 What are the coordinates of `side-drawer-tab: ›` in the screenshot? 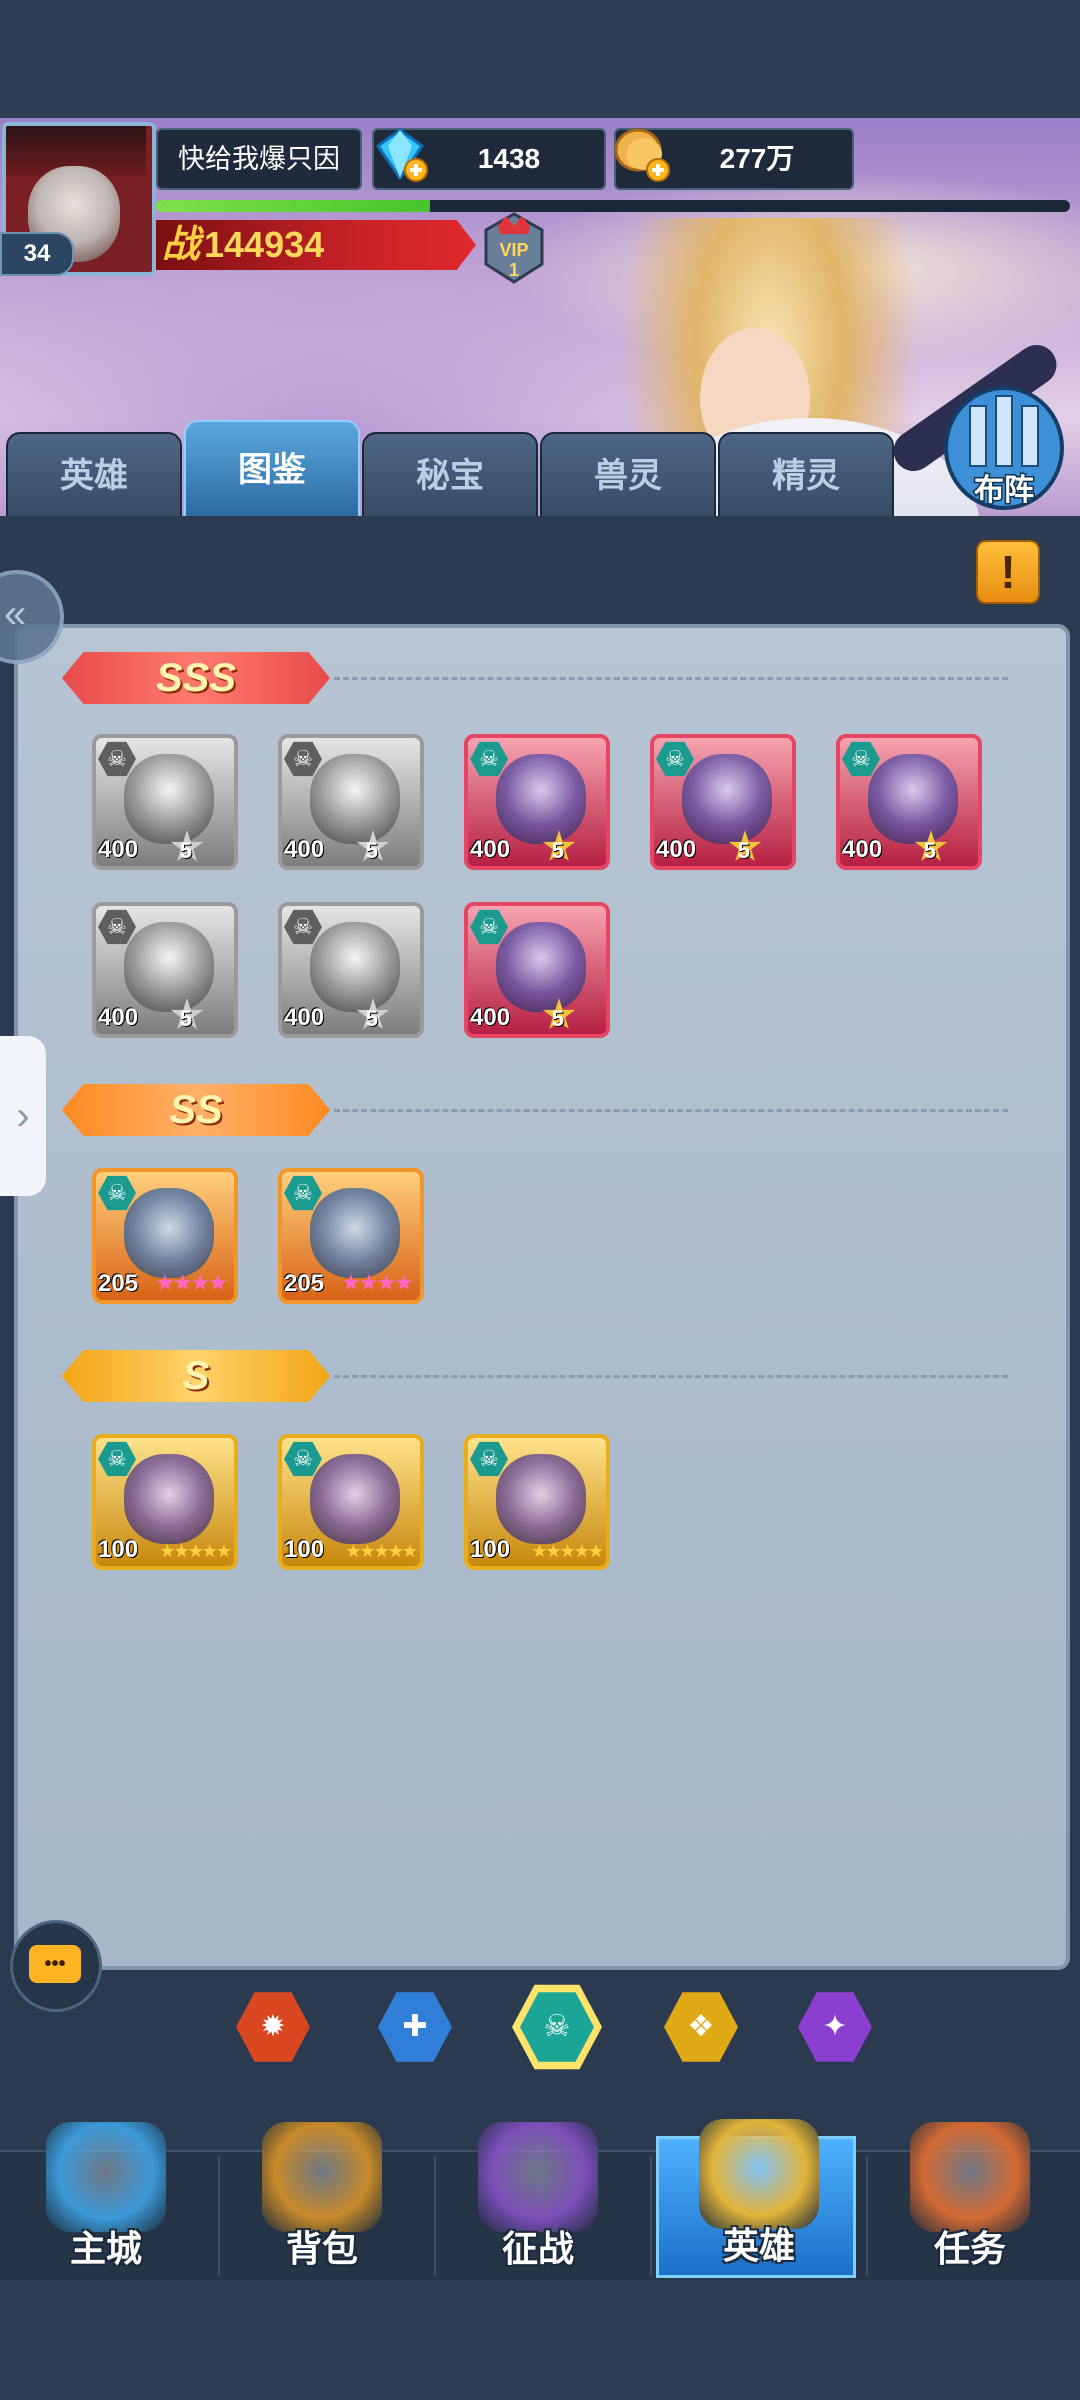 It's located at (23, 1116).